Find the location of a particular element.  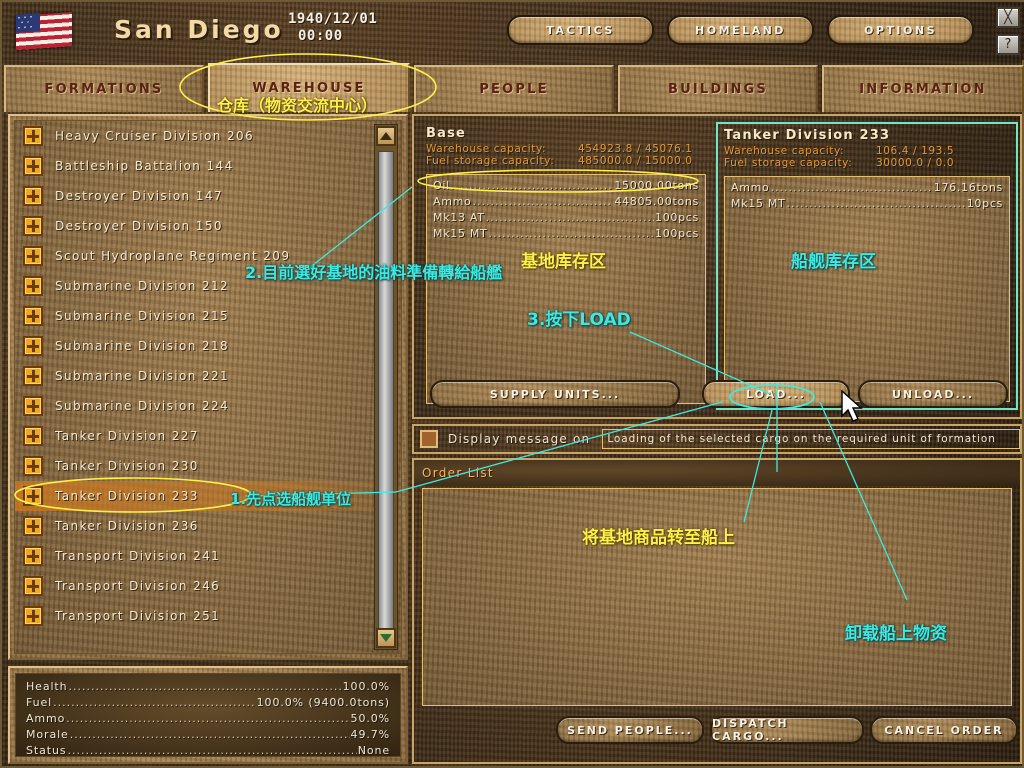

status-label: Fuel is located at coordinates (39, 702).